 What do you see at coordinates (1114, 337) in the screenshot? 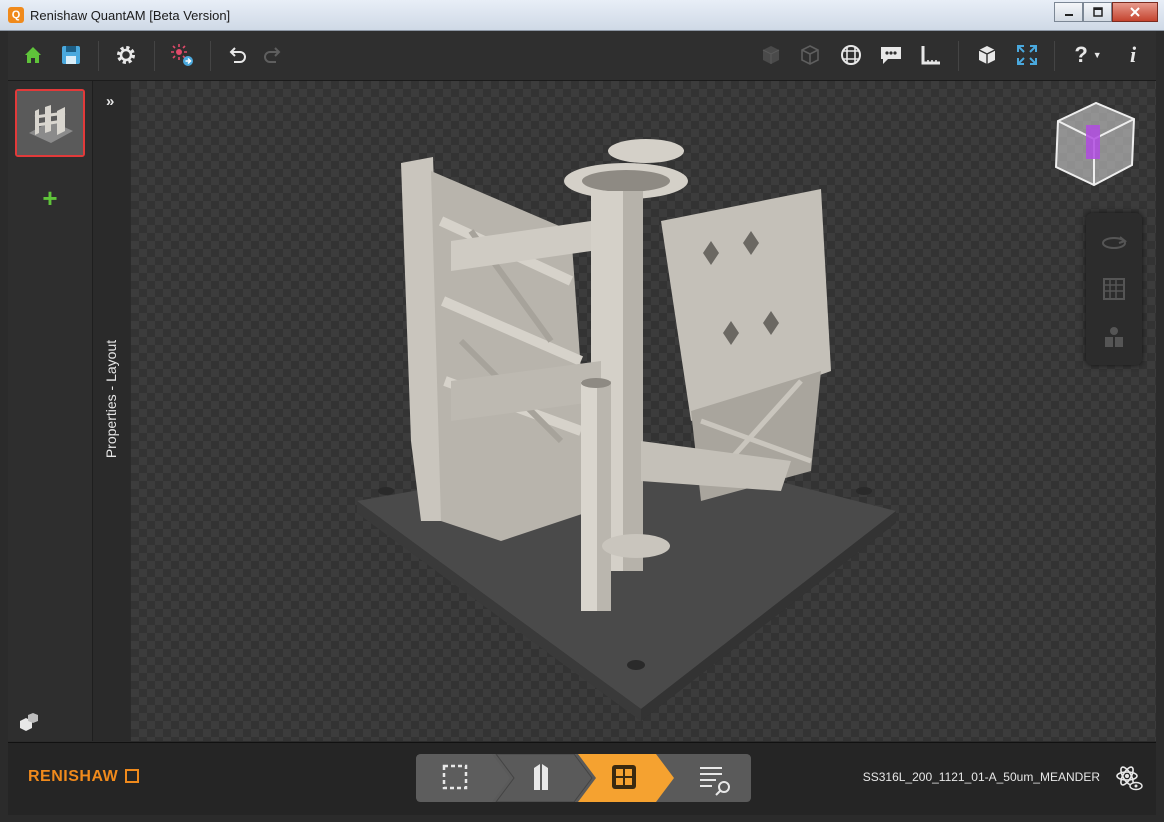
I see `supports-icon` at bounding box center [1114, 337].